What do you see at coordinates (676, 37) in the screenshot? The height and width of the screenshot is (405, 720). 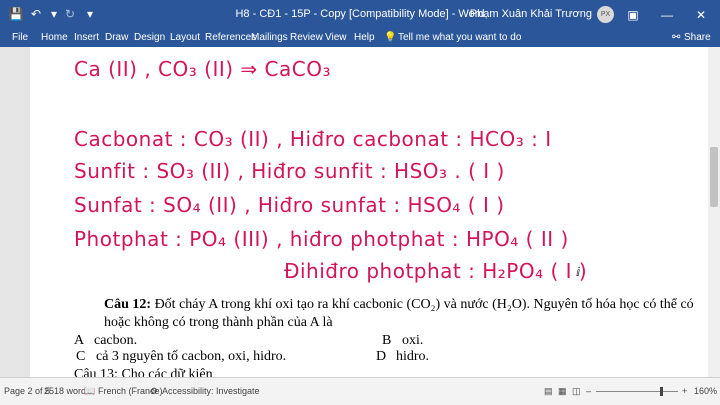 I see `share-icon: ⚯` at bounding box center [676, 37].